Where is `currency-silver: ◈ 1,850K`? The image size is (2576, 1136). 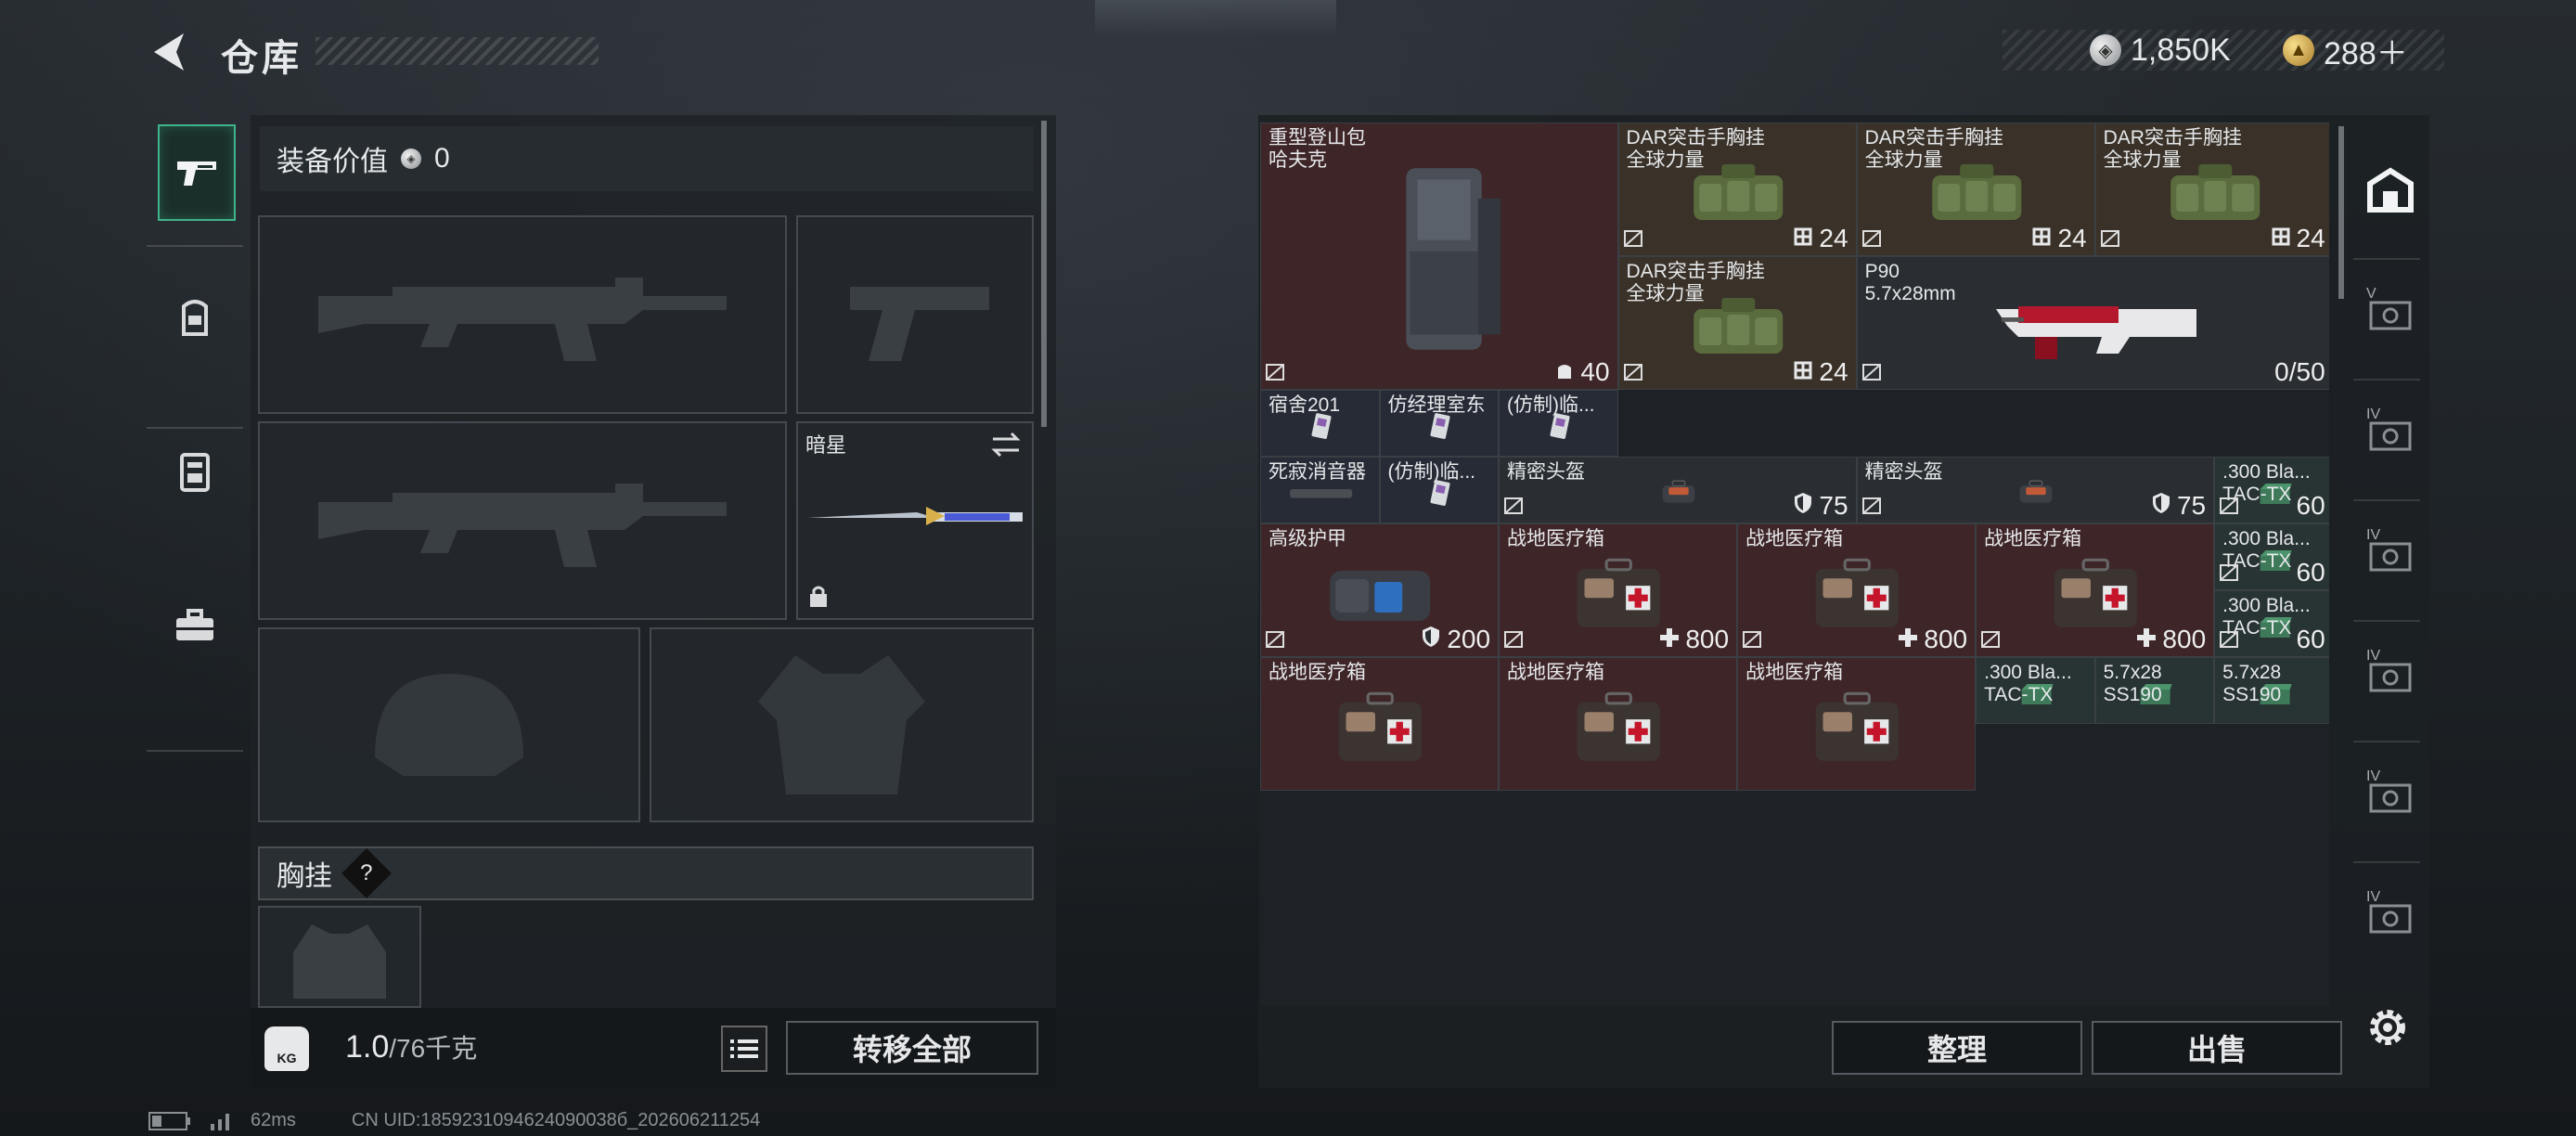
currency-silver: ◈ 1,850K is located at coordinates (2160, 50).